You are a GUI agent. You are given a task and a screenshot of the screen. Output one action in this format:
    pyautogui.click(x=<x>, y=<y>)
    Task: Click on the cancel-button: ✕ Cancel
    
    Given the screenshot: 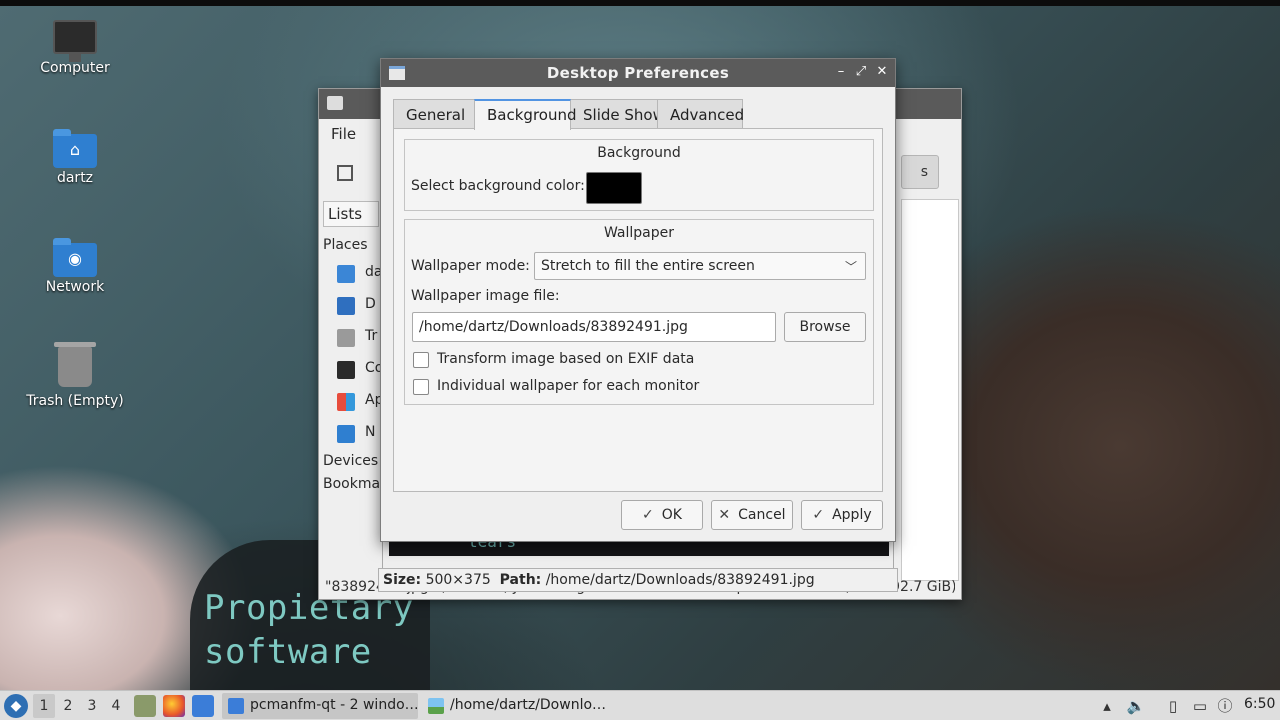 What is the action you would take?
    pyautogui.click(x=752, y=515)
    